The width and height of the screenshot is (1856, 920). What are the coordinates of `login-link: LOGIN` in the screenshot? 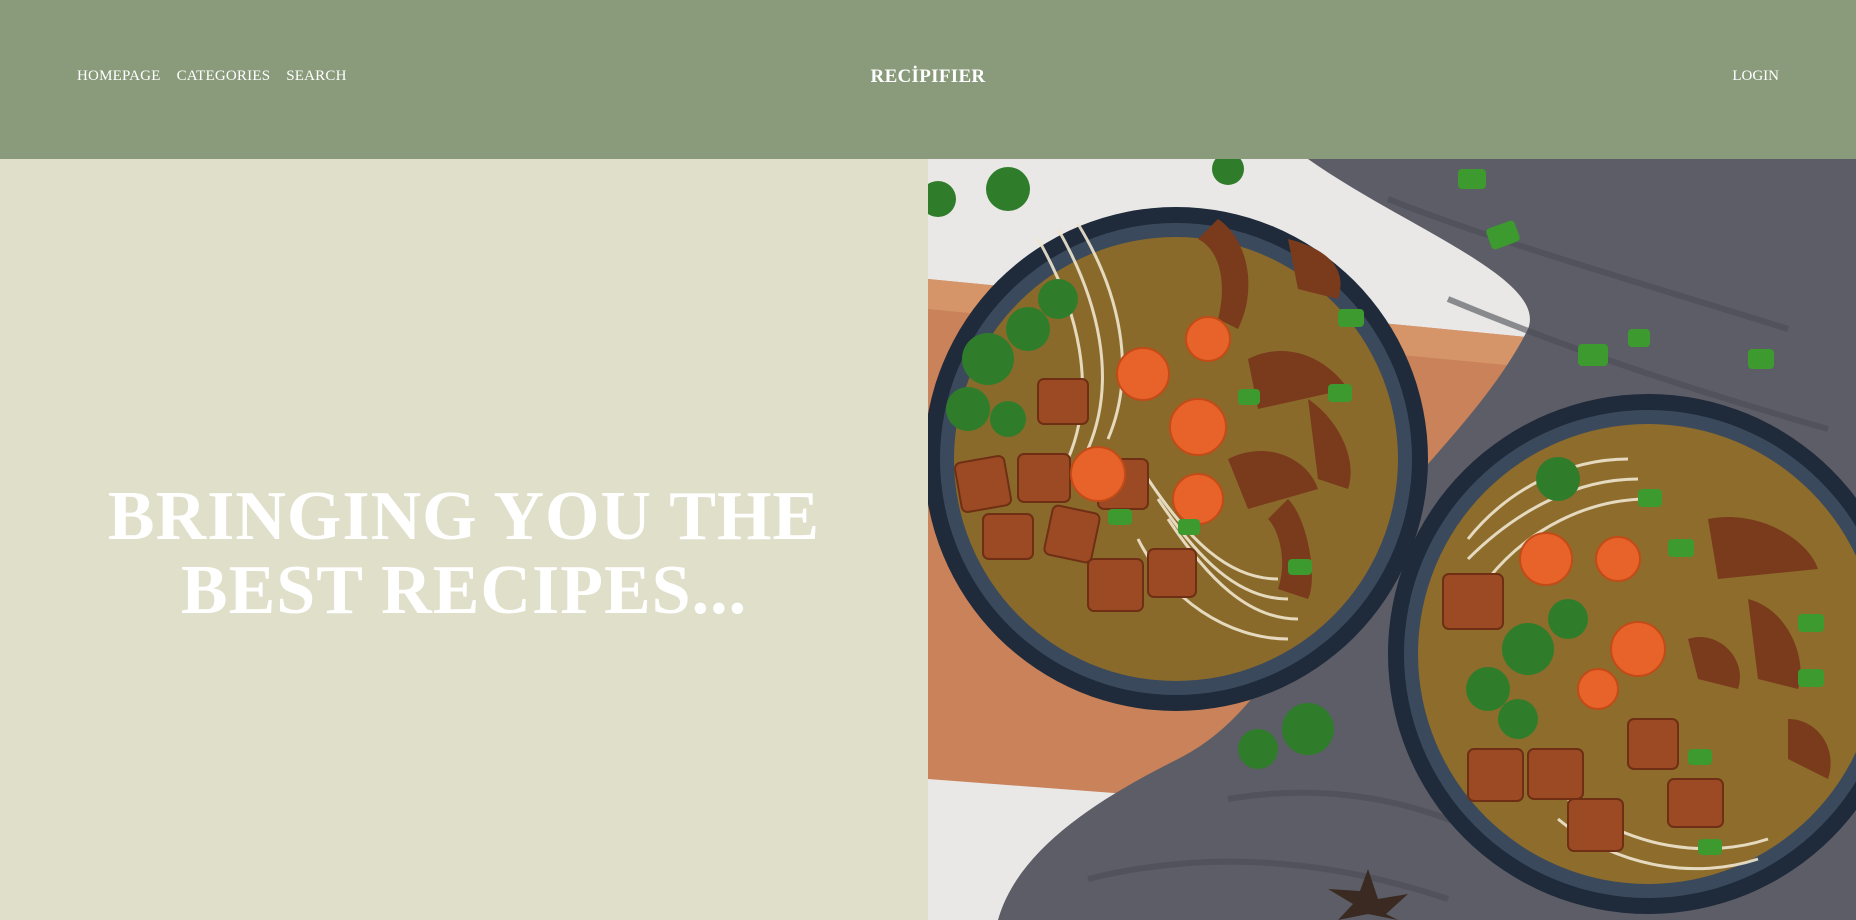 It's located at (1755, 76).